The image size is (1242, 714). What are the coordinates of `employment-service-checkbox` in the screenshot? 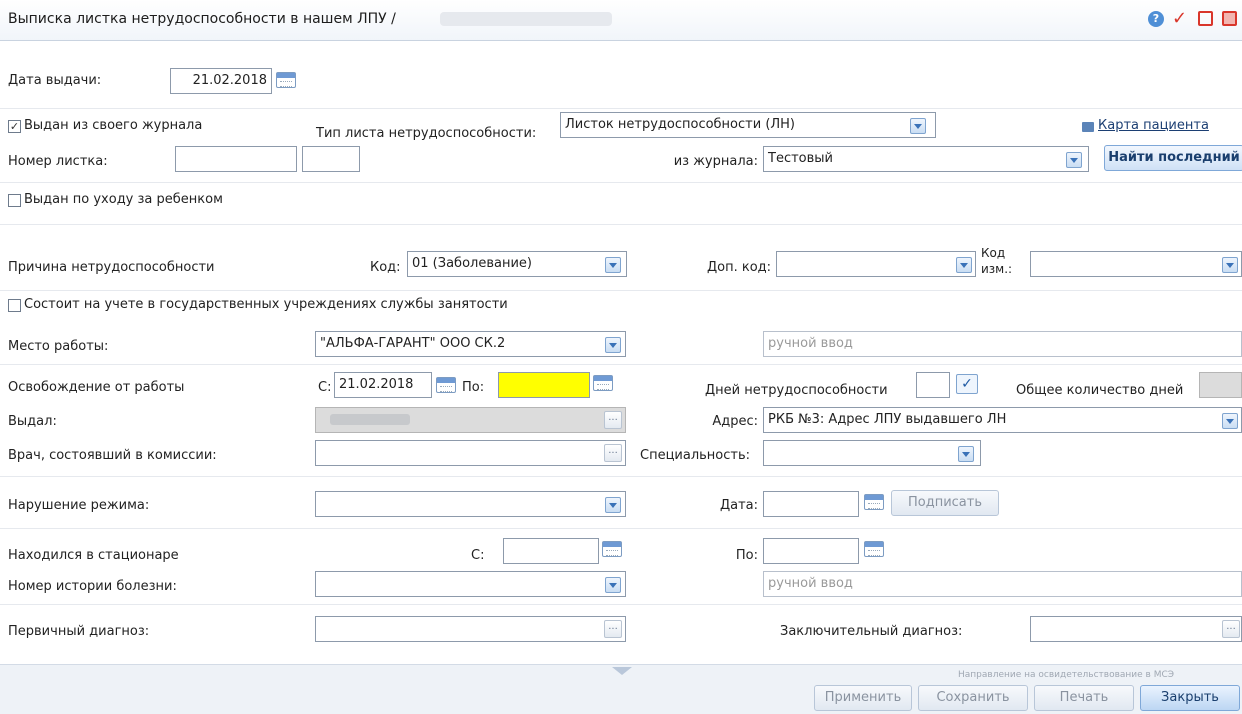 It's located at (14, 305).